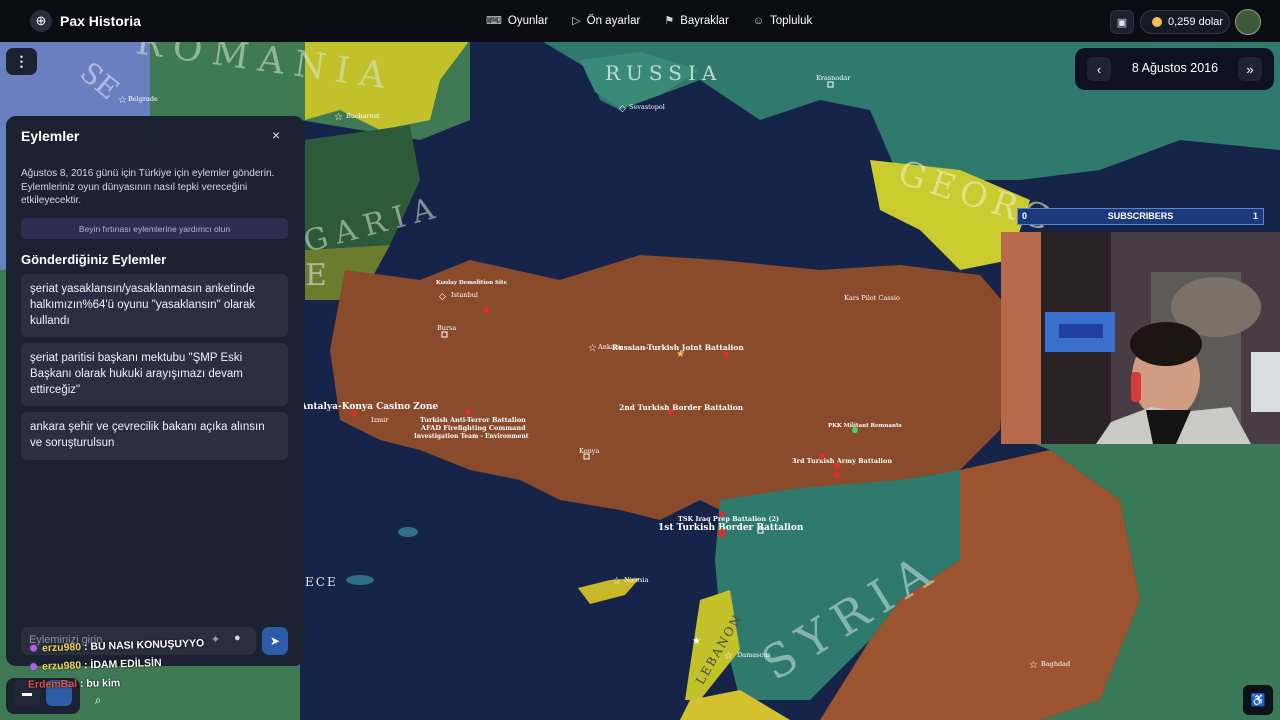 This screenshot has width=1280, height=720. I want to click on date-navigator: ‹ 8 Ağustos 2016 », so click(1174, 69).